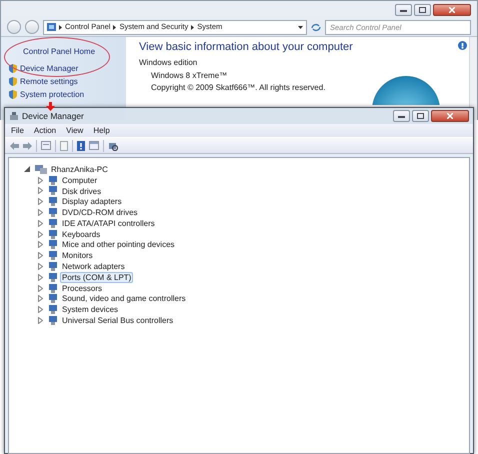 The height and width of the screenshot is (454, 478). I want to click on refresh-icon, so click(316, 27).